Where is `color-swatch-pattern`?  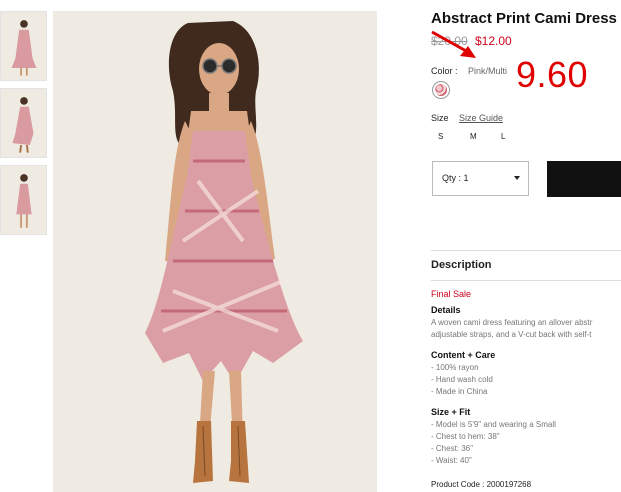 color-swatch-pattern is located at coordinates (441, 90).